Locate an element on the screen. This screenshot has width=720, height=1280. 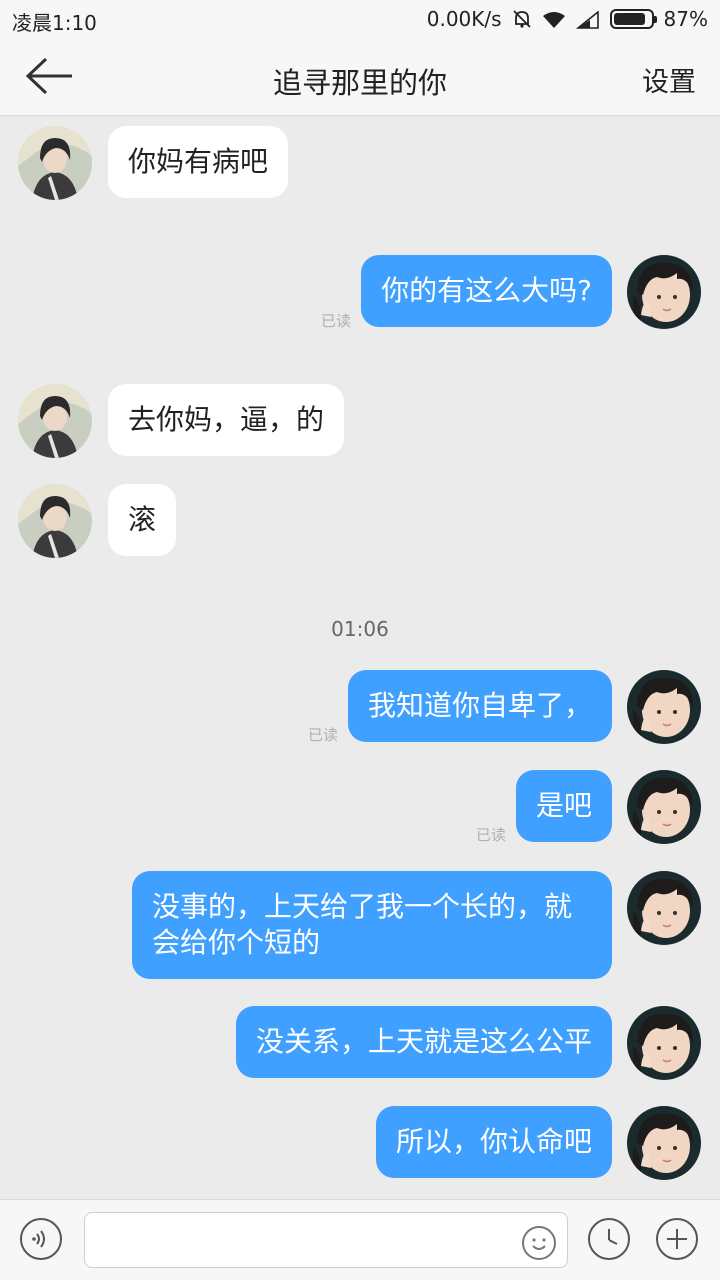
outgoing-message-bubble: 我知道你自卑了， is located at coordinates (479, 706).